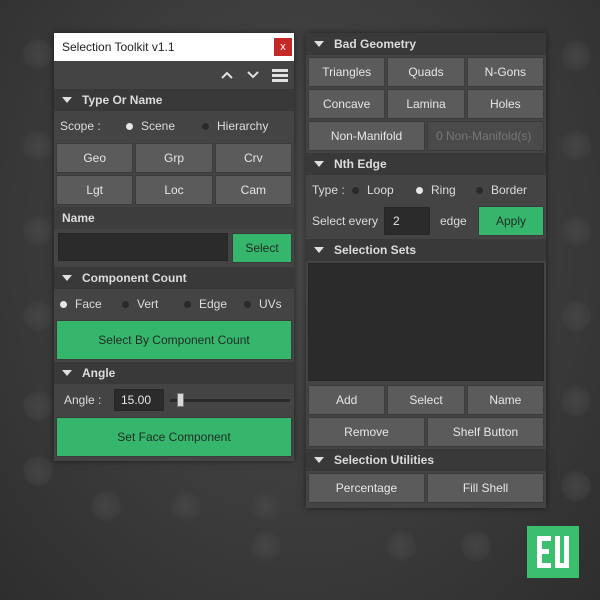 The width and height of the screenshot is (600, 600). What do you see at coordinates (347, 400) in the screenshot?
I see `add-set-button: Add` at bounding box center [347, 400].